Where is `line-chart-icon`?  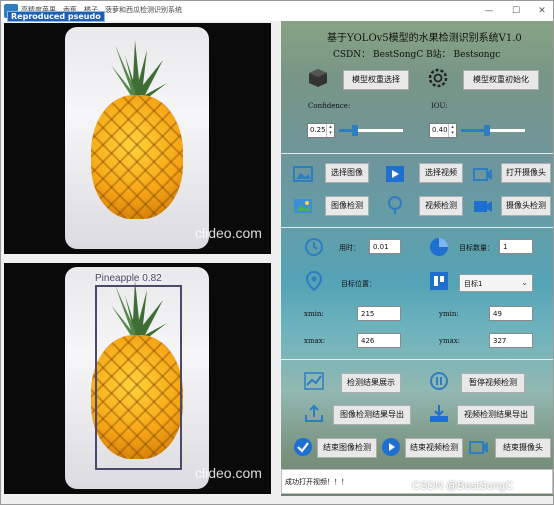 line-chart-icon is located at coordinates (314, 381).